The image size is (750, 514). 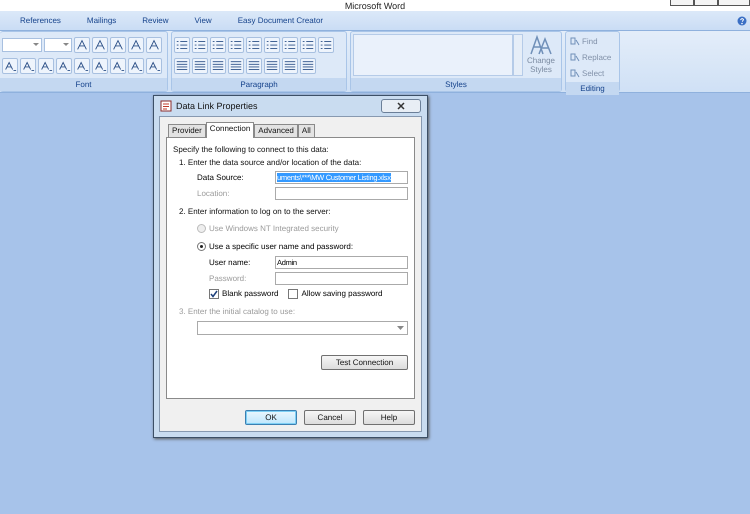 What do you see at coordinates (161, 20) in the screenshot?
I see `ribbon-tab: Review` at bounding box center [161, 20].